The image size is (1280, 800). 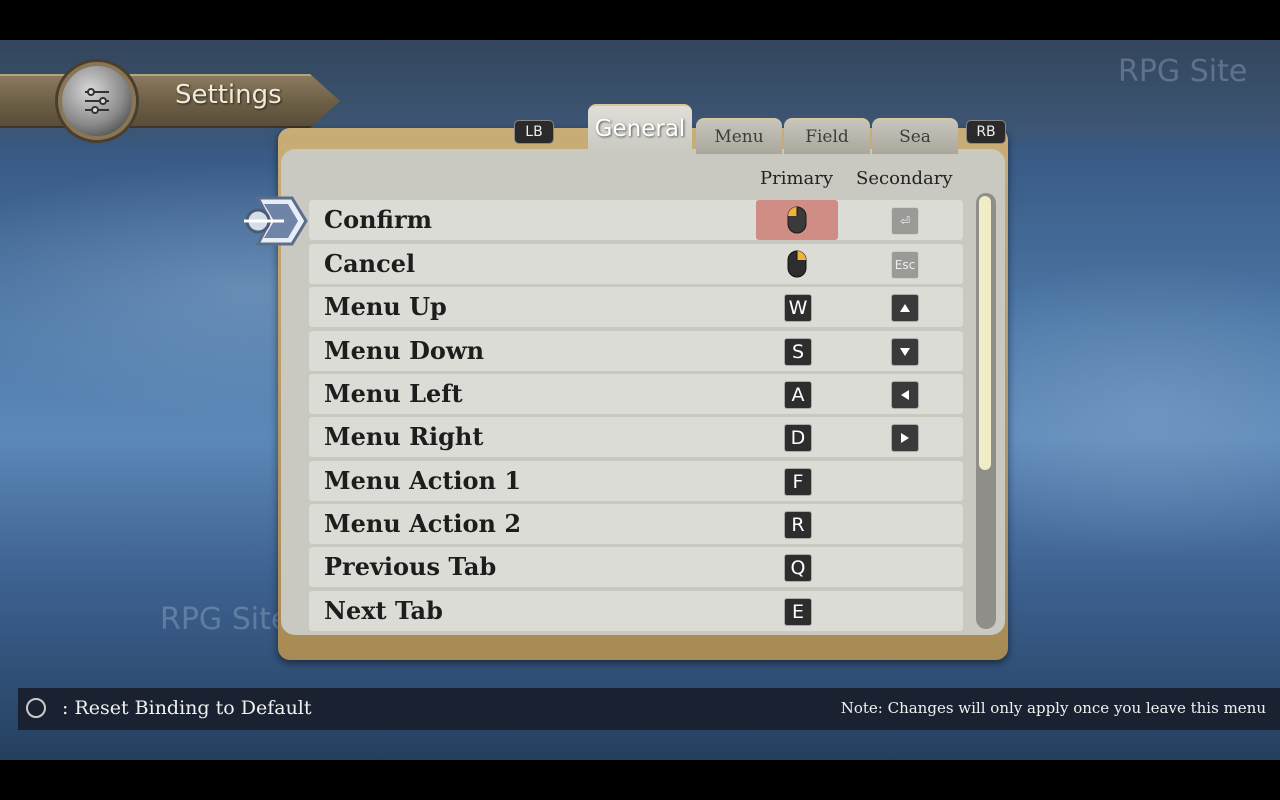 I want to click on rb-button: RB, so click(x=986, y=132).